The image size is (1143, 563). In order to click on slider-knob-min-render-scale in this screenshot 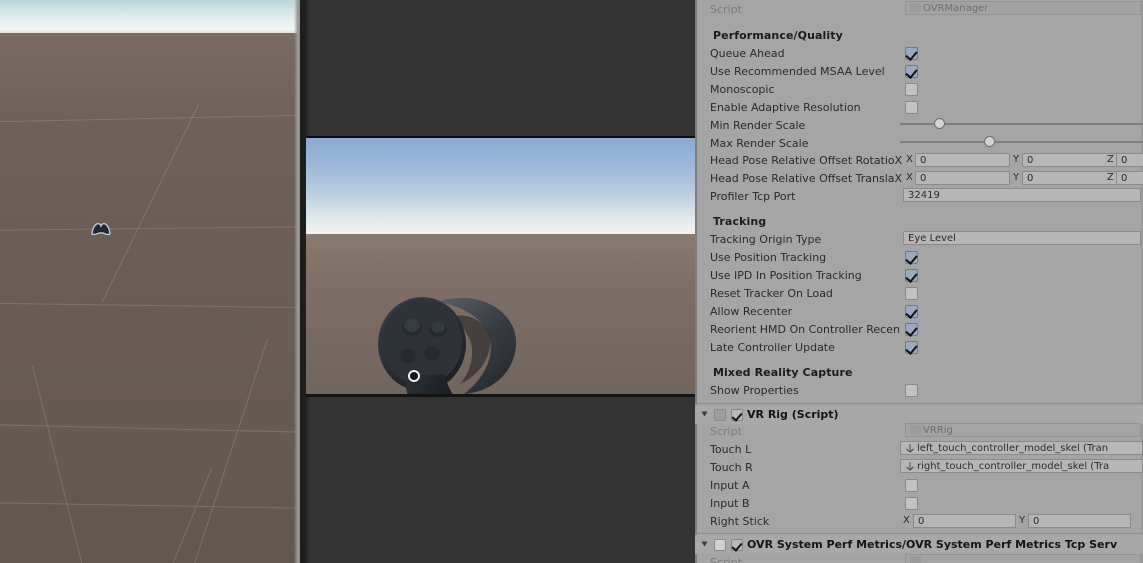, I will do `click(939, 123)`.